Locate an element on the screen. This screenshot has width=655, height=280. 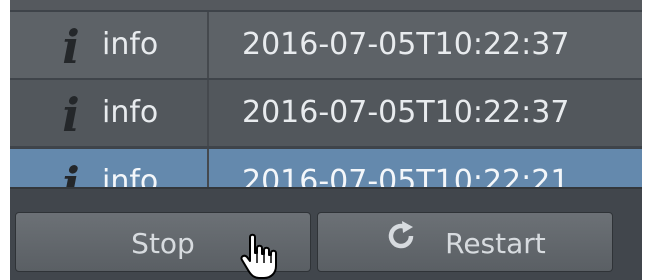
restart-button-label: Restart is located at coordinates (495, 243).